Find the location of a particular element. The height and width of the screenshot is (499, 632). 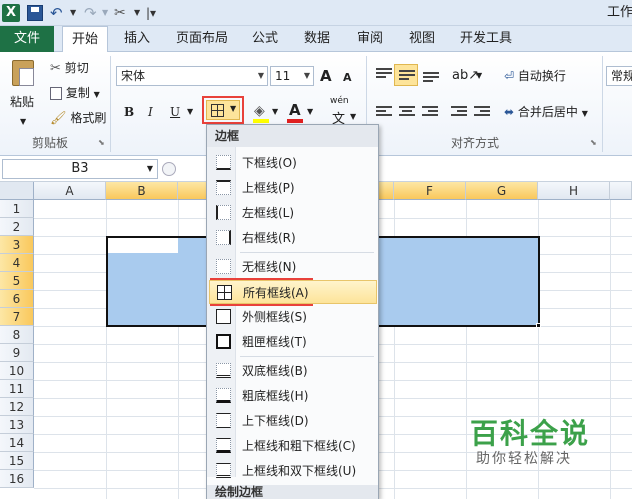

menu-separator is located at coordinates (307, 356).